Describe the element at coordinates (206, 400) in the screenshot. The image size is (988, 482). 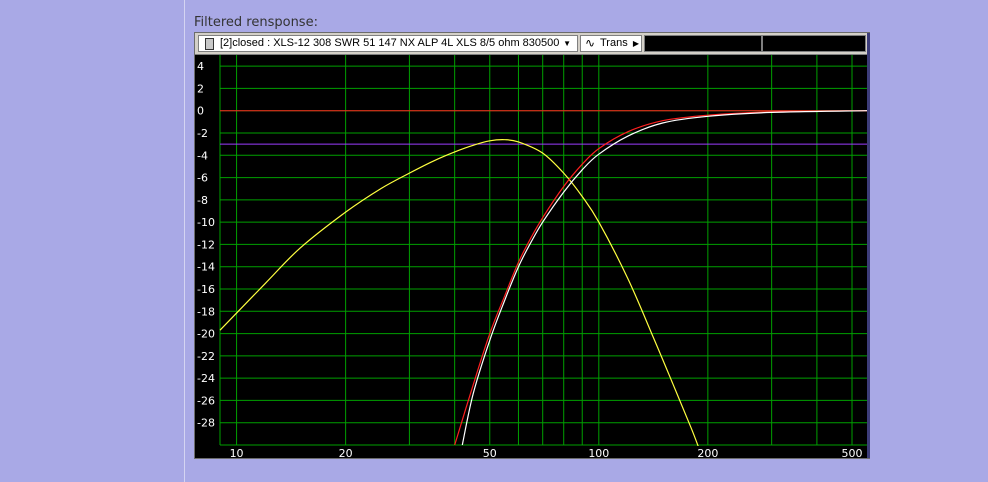
I see `y-tick-label: -26` at that location.